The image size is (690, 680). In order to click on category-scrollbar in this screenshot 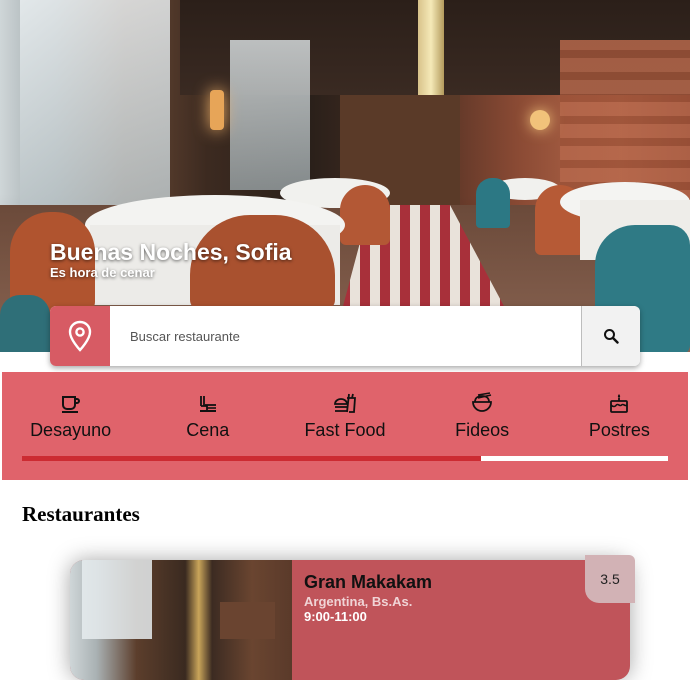, I will do `click(345, 458)`.